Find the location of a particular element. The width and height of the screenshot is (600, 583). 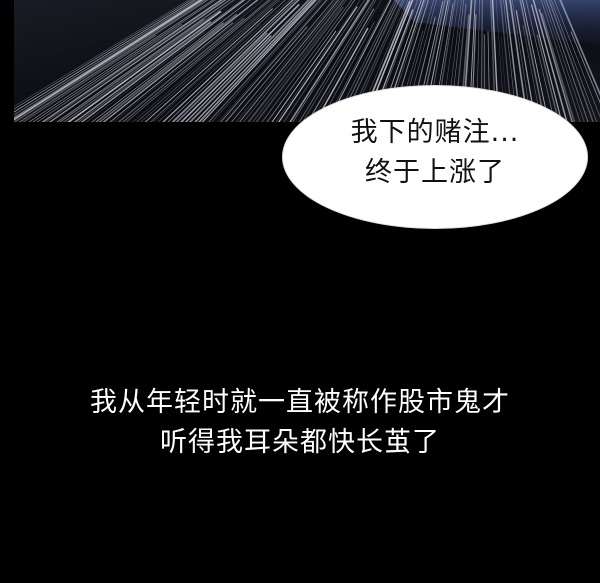

speech-line-2: 终于上涨了 is located at coordinates (435, 172).